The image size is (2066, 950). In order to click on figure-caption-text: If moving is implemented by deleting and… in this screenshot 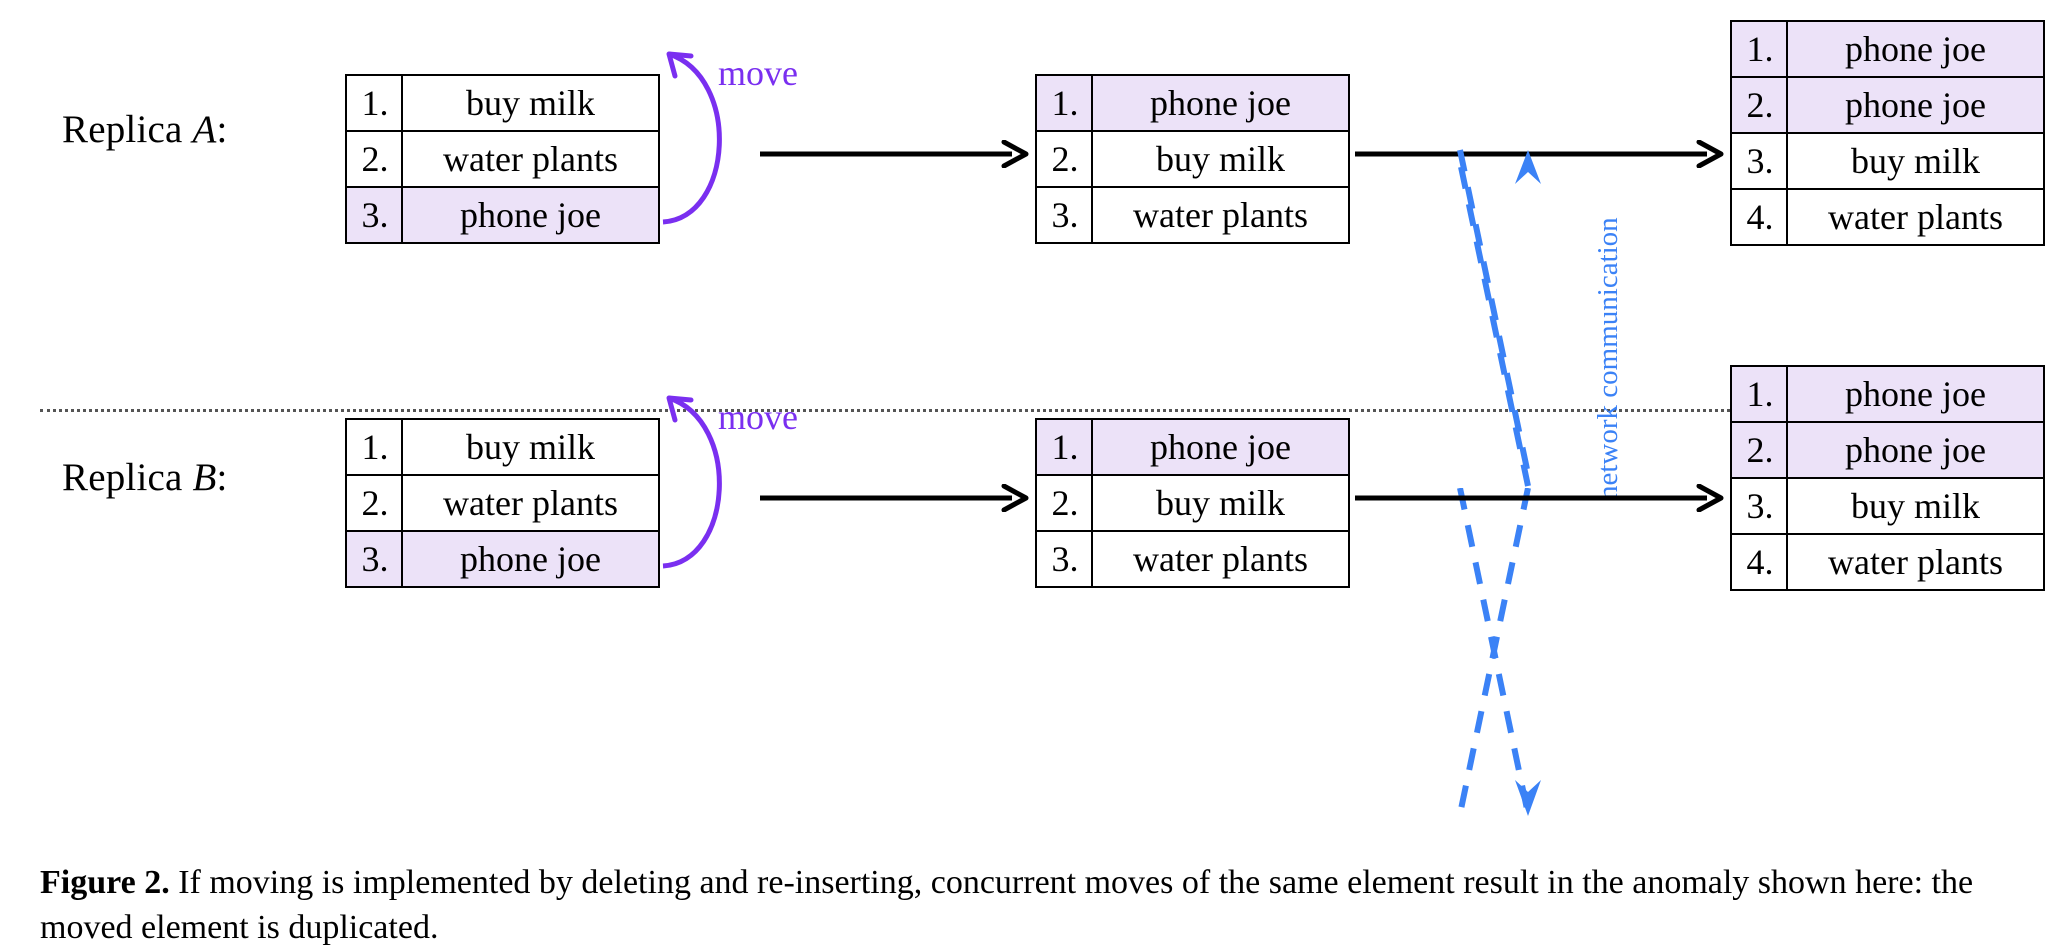, I will do `click(1007, 905)`.